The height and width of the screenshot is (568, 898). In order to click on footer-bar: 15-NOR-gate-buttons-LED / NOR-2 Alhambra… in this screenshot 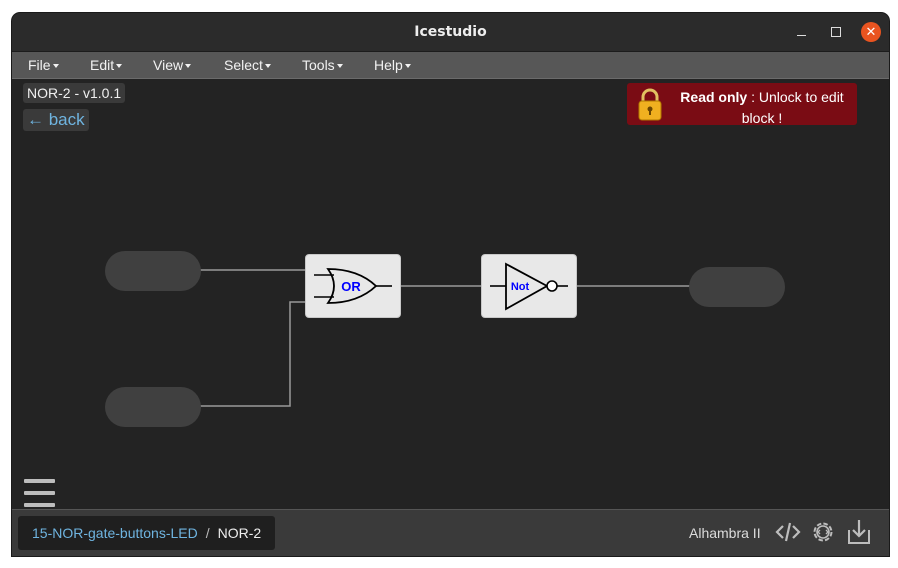, I will do `click(450, 532)`.